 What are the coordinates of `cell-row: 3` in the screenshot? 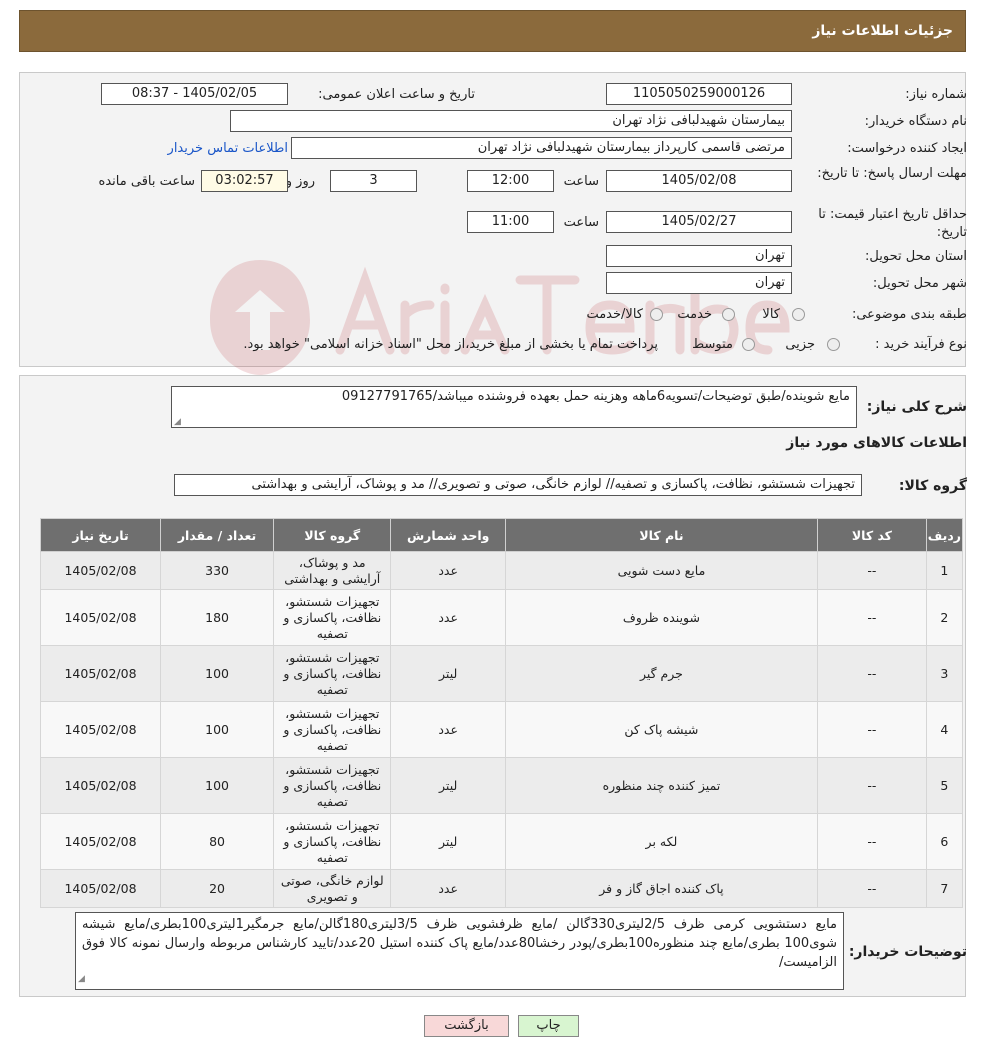 It's located at (944, 673).